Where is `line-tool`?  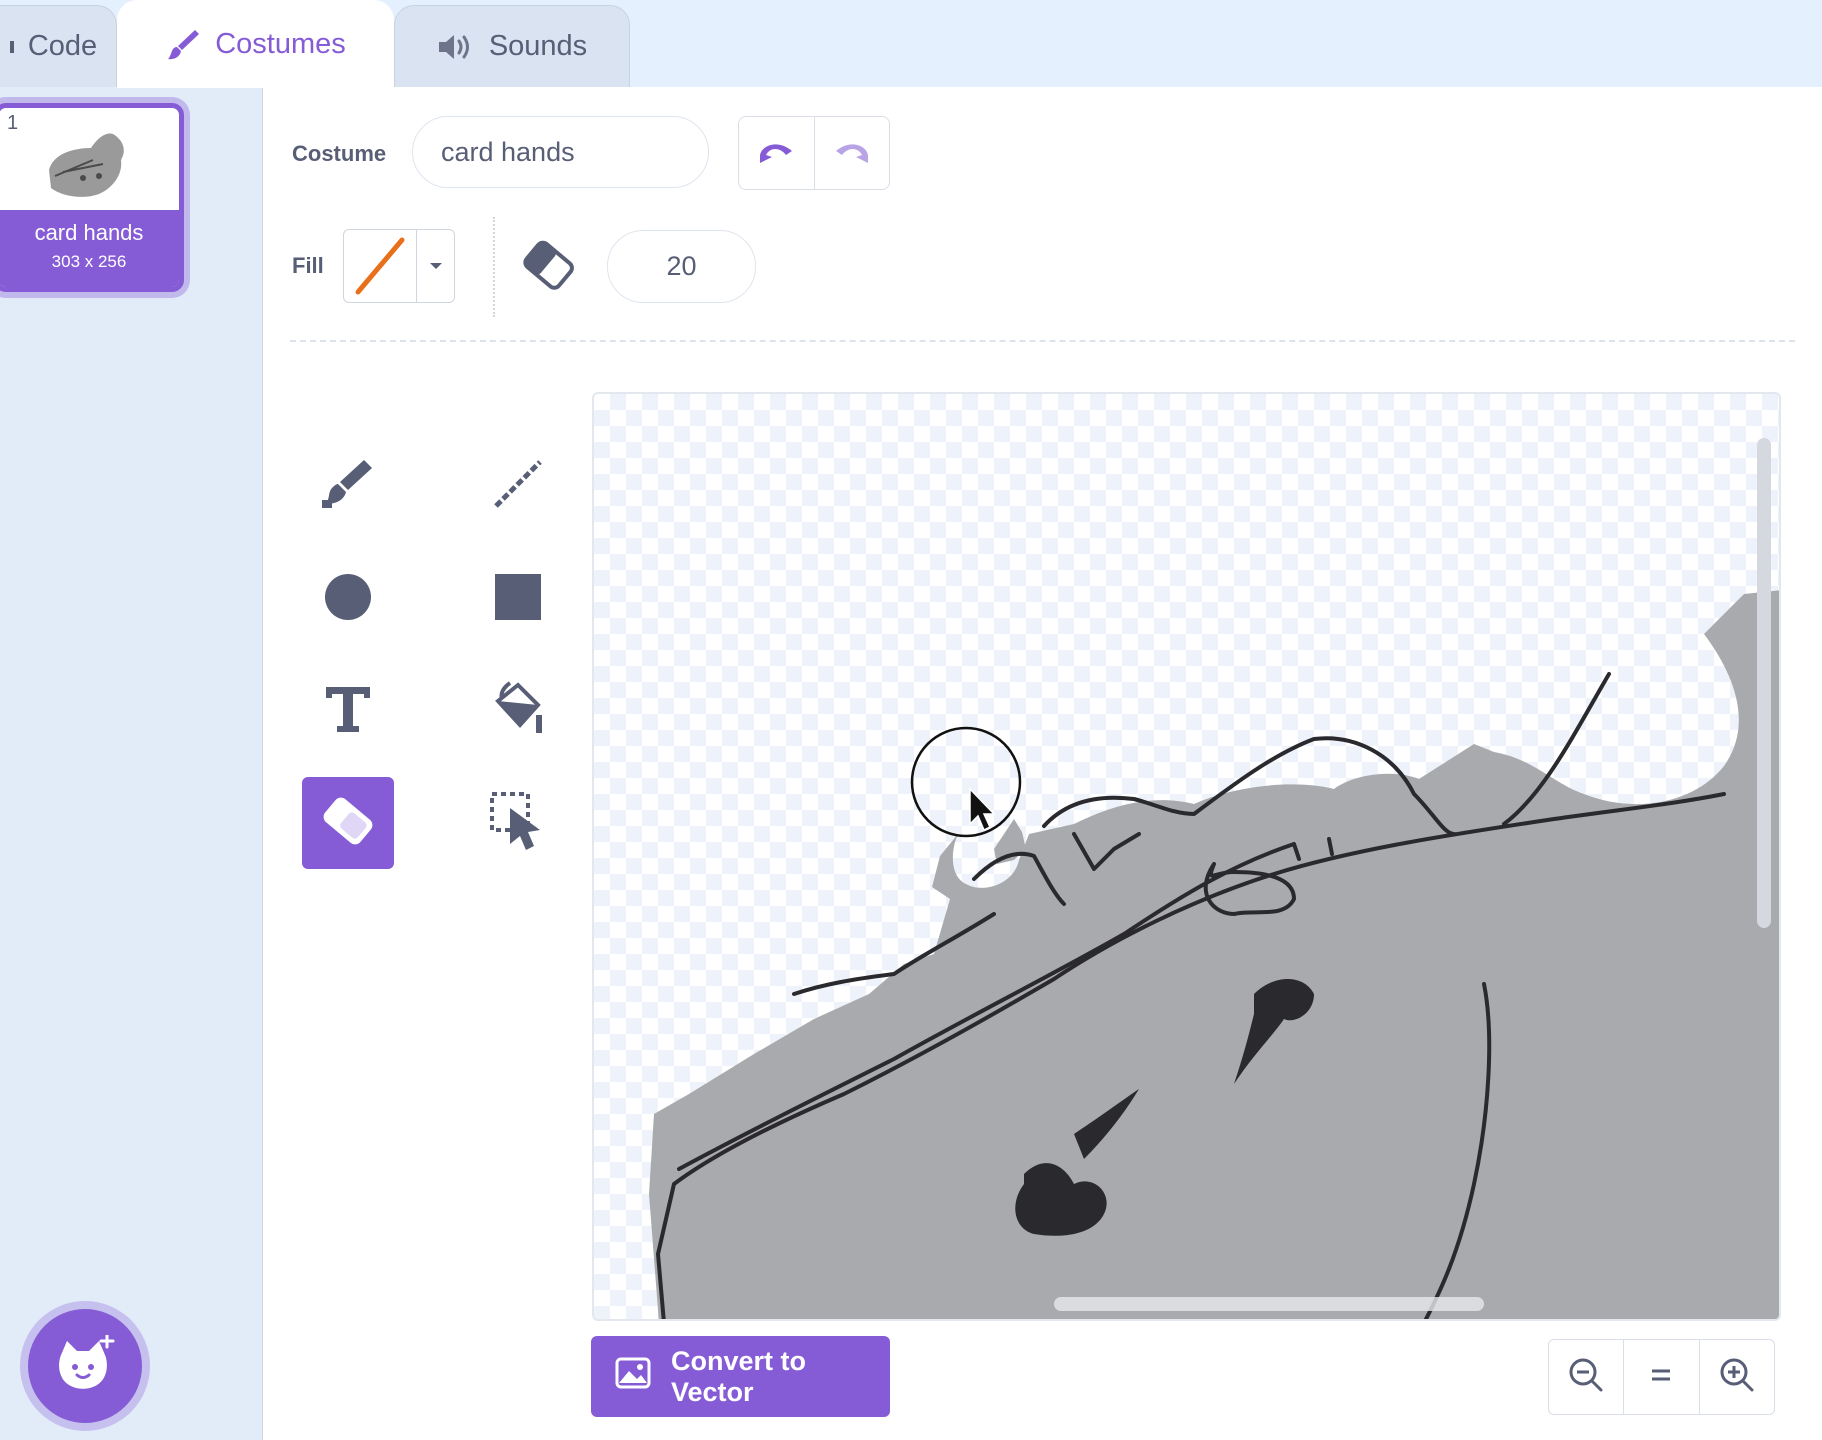 line-tool is located at coordinates (518, 486).